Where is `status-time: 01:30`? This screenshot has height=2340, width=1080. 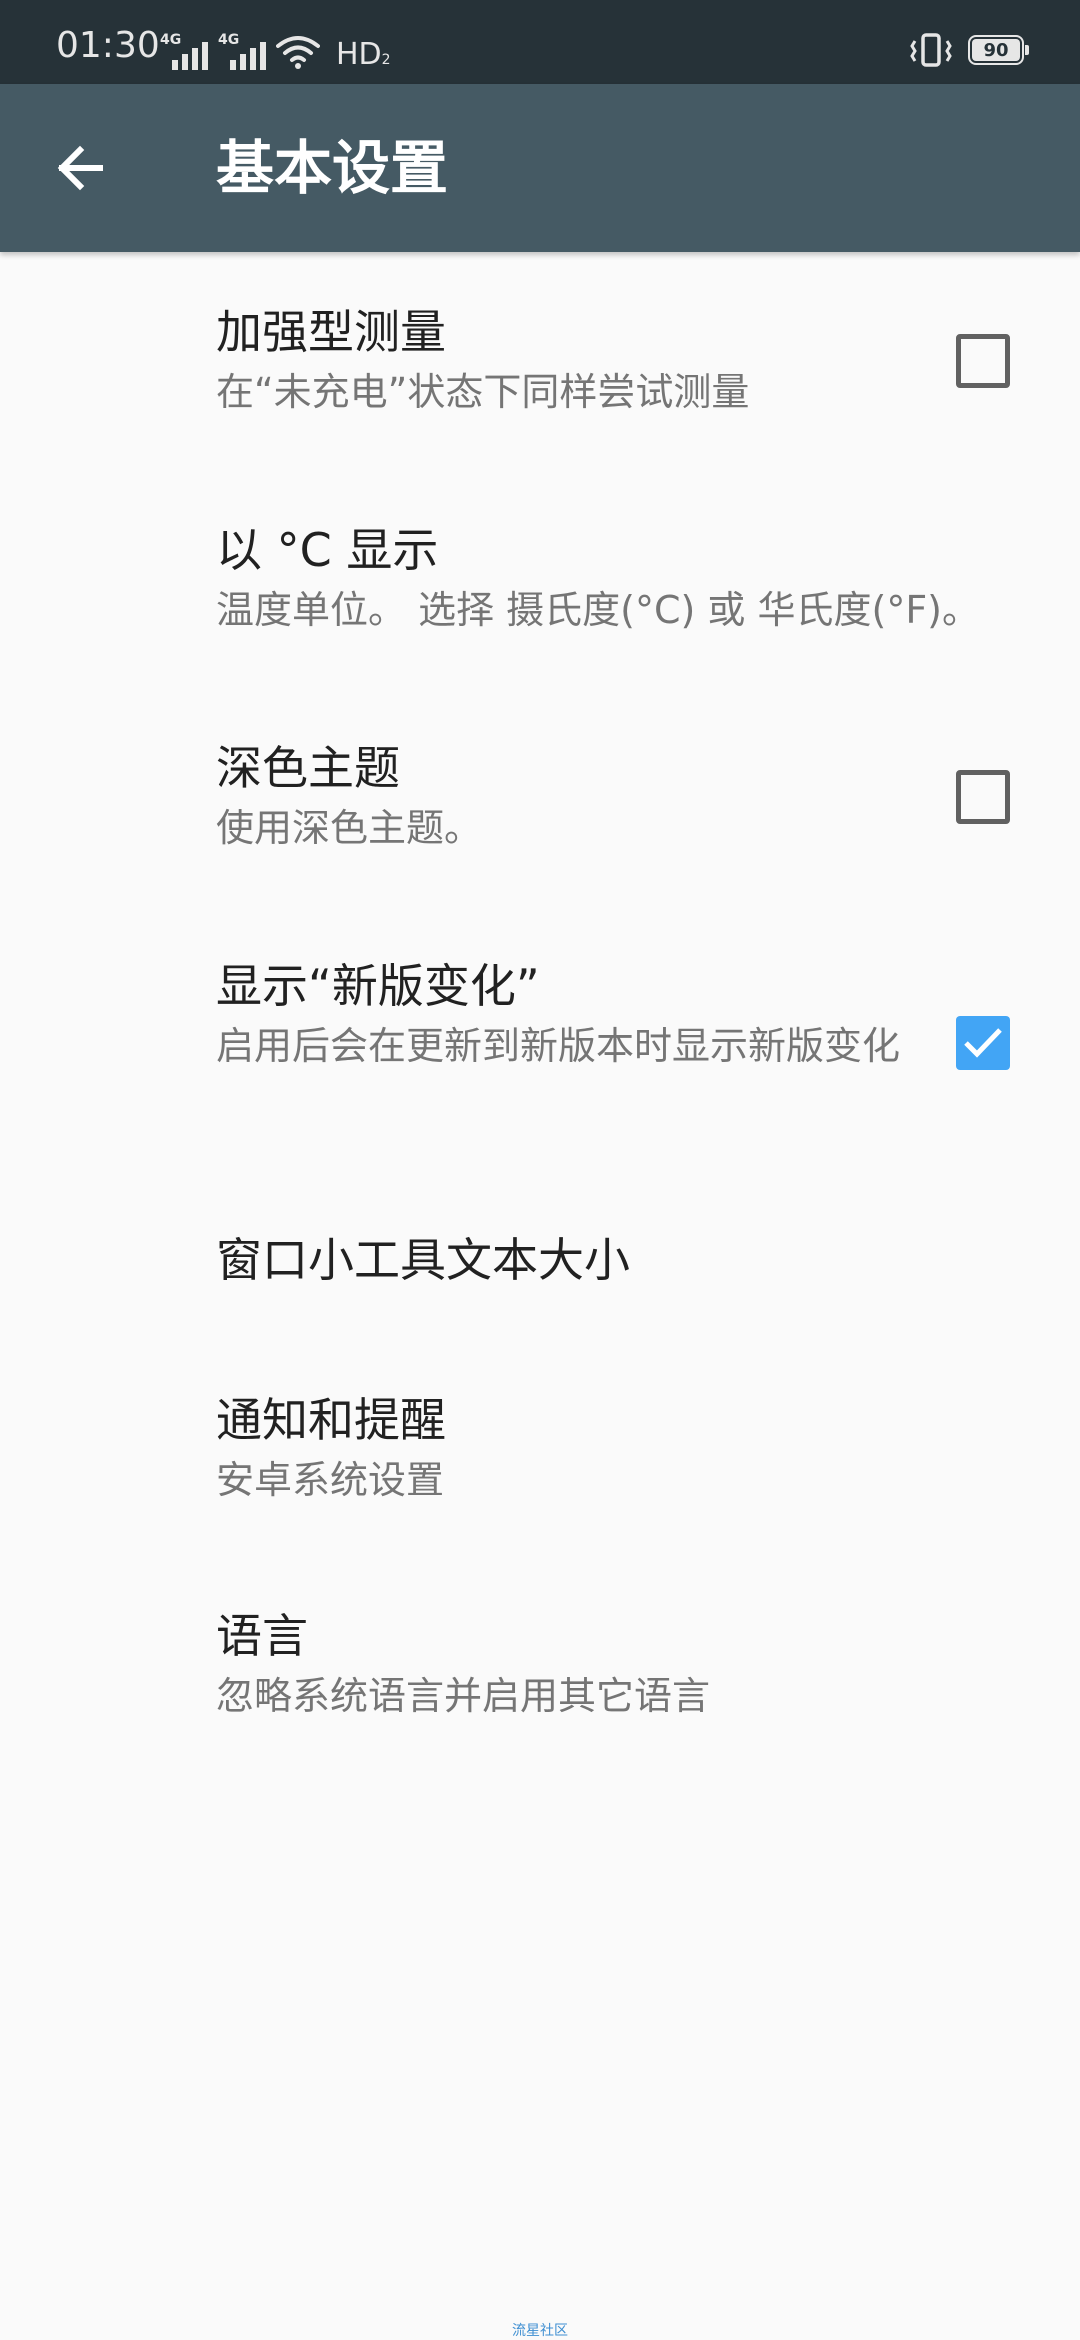 status-time: 01:30 is located at coordinates (108, 45).